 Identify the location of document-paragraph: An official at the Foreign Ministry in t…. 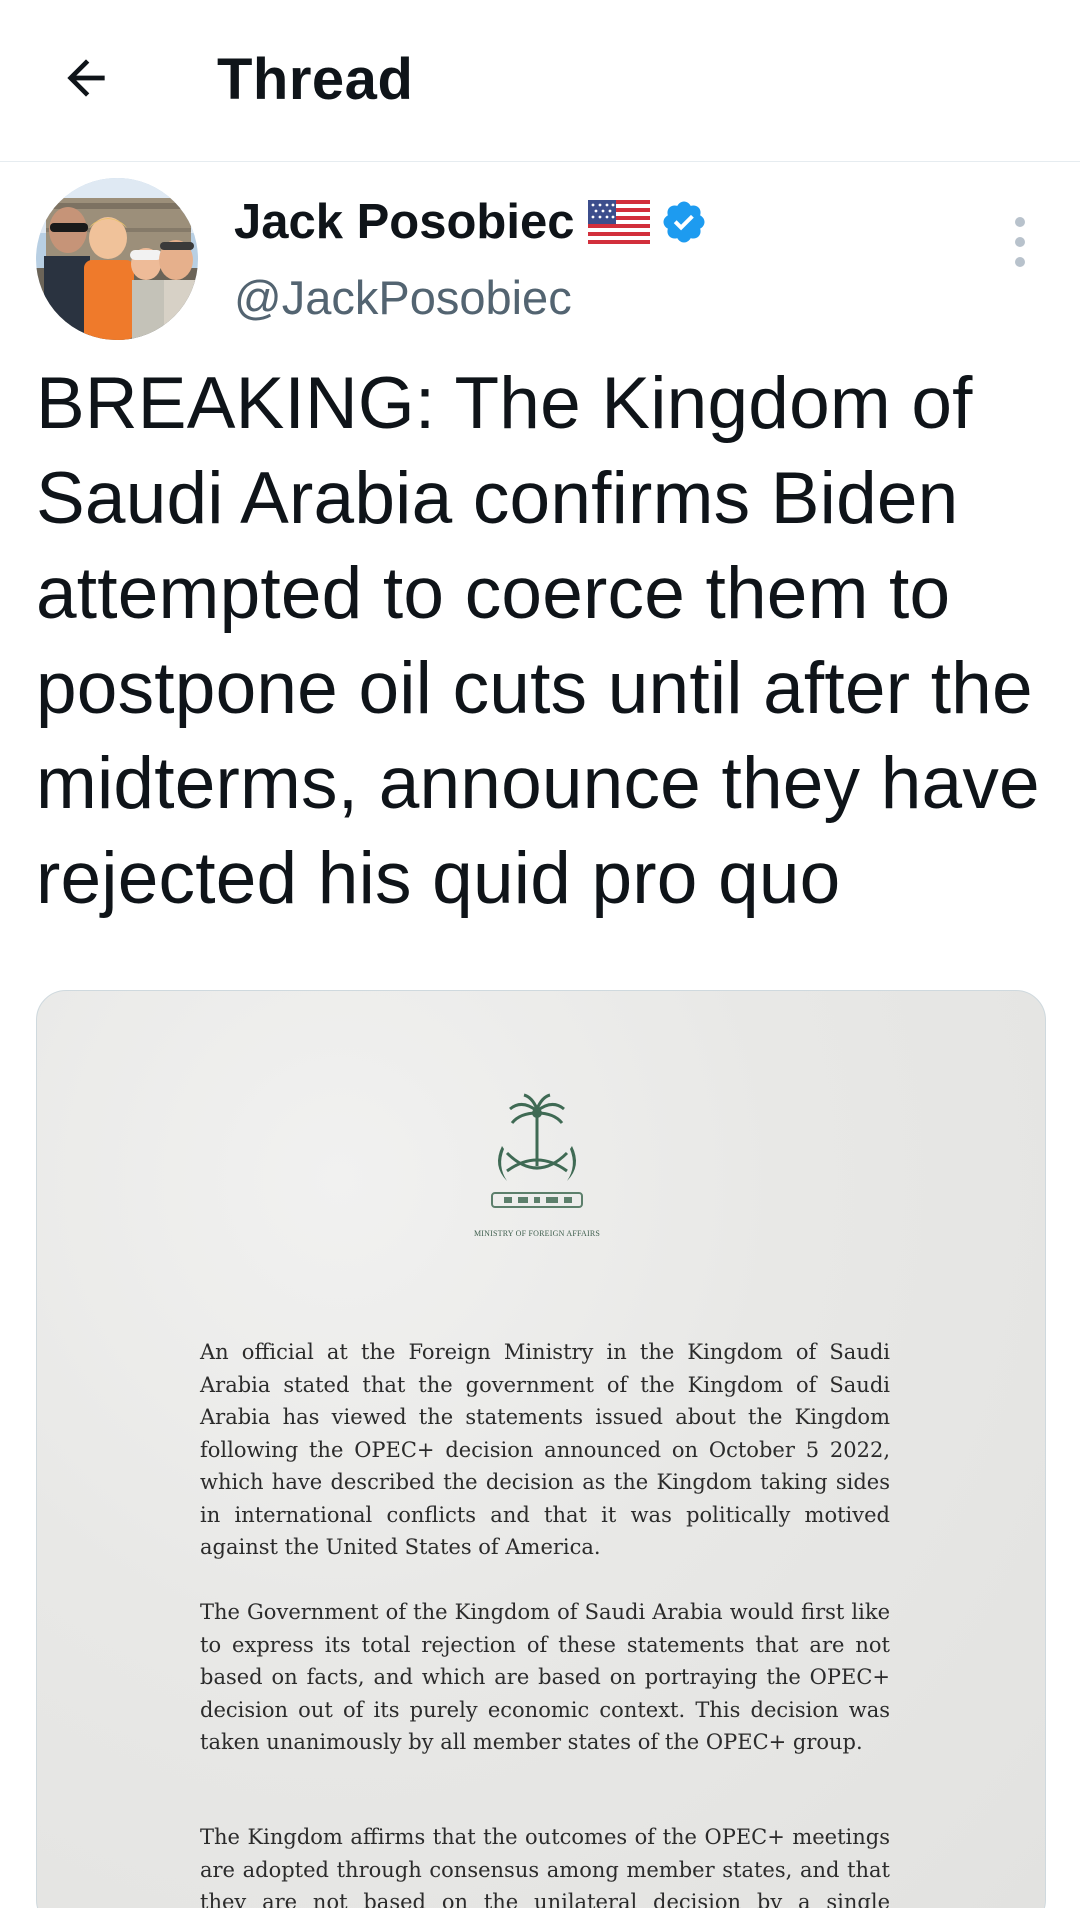
(545, 1449).